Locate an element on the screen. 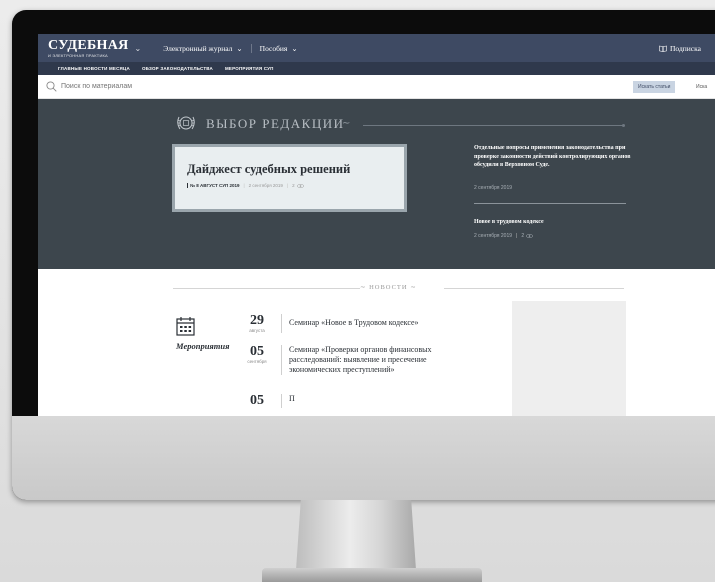 The height and width of the screenshot is (582, 715). news-title: ∼ НОВОСТИ ∼ is located at coordinates (388, 287).